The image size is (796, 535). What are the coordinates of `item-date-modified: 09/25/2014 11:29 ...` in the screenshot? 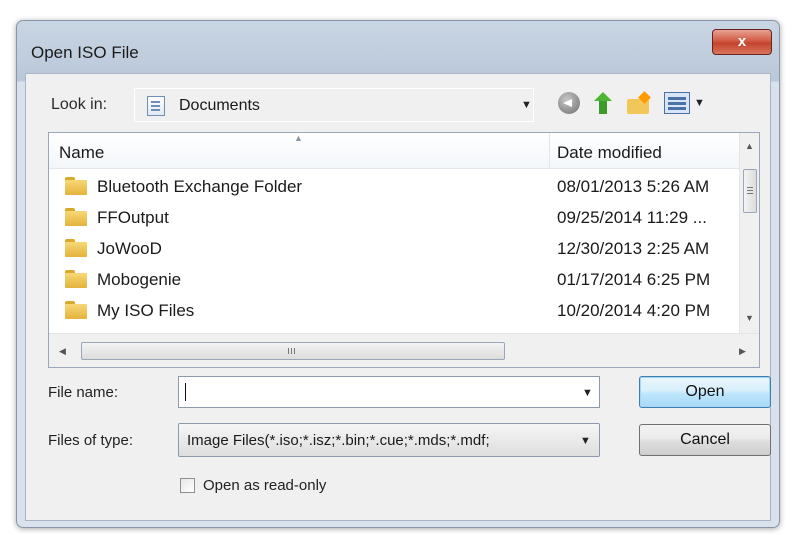 It's located at (632, 217).